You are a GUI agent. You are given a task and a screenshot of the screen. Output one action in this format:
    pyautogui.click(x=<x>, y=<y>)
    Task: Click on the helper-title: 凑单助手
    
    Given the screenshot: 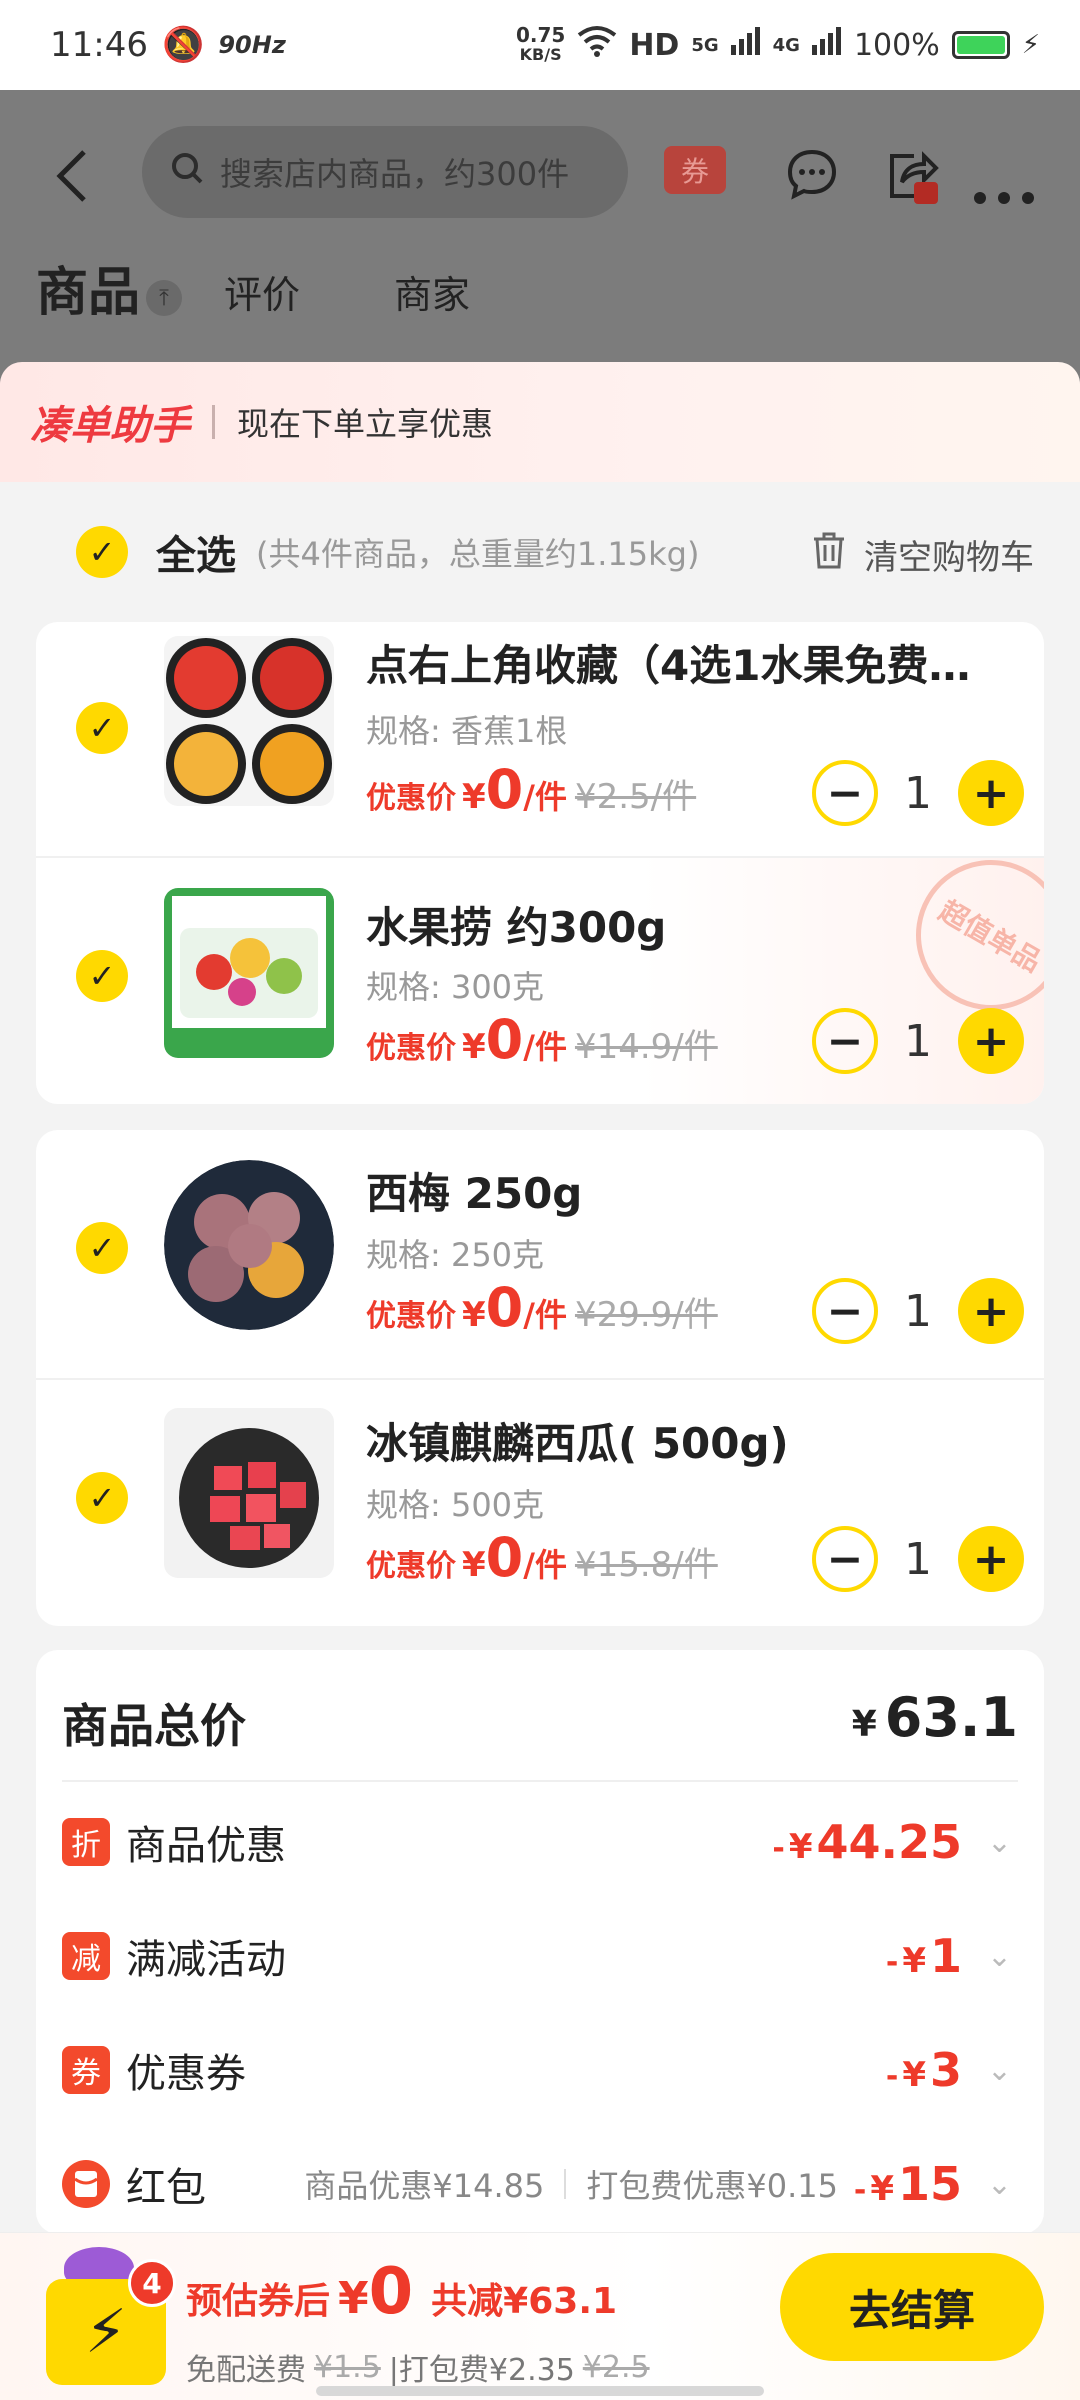 What is the action you would take?
    pyautogui.click(x=110, y=426)
    